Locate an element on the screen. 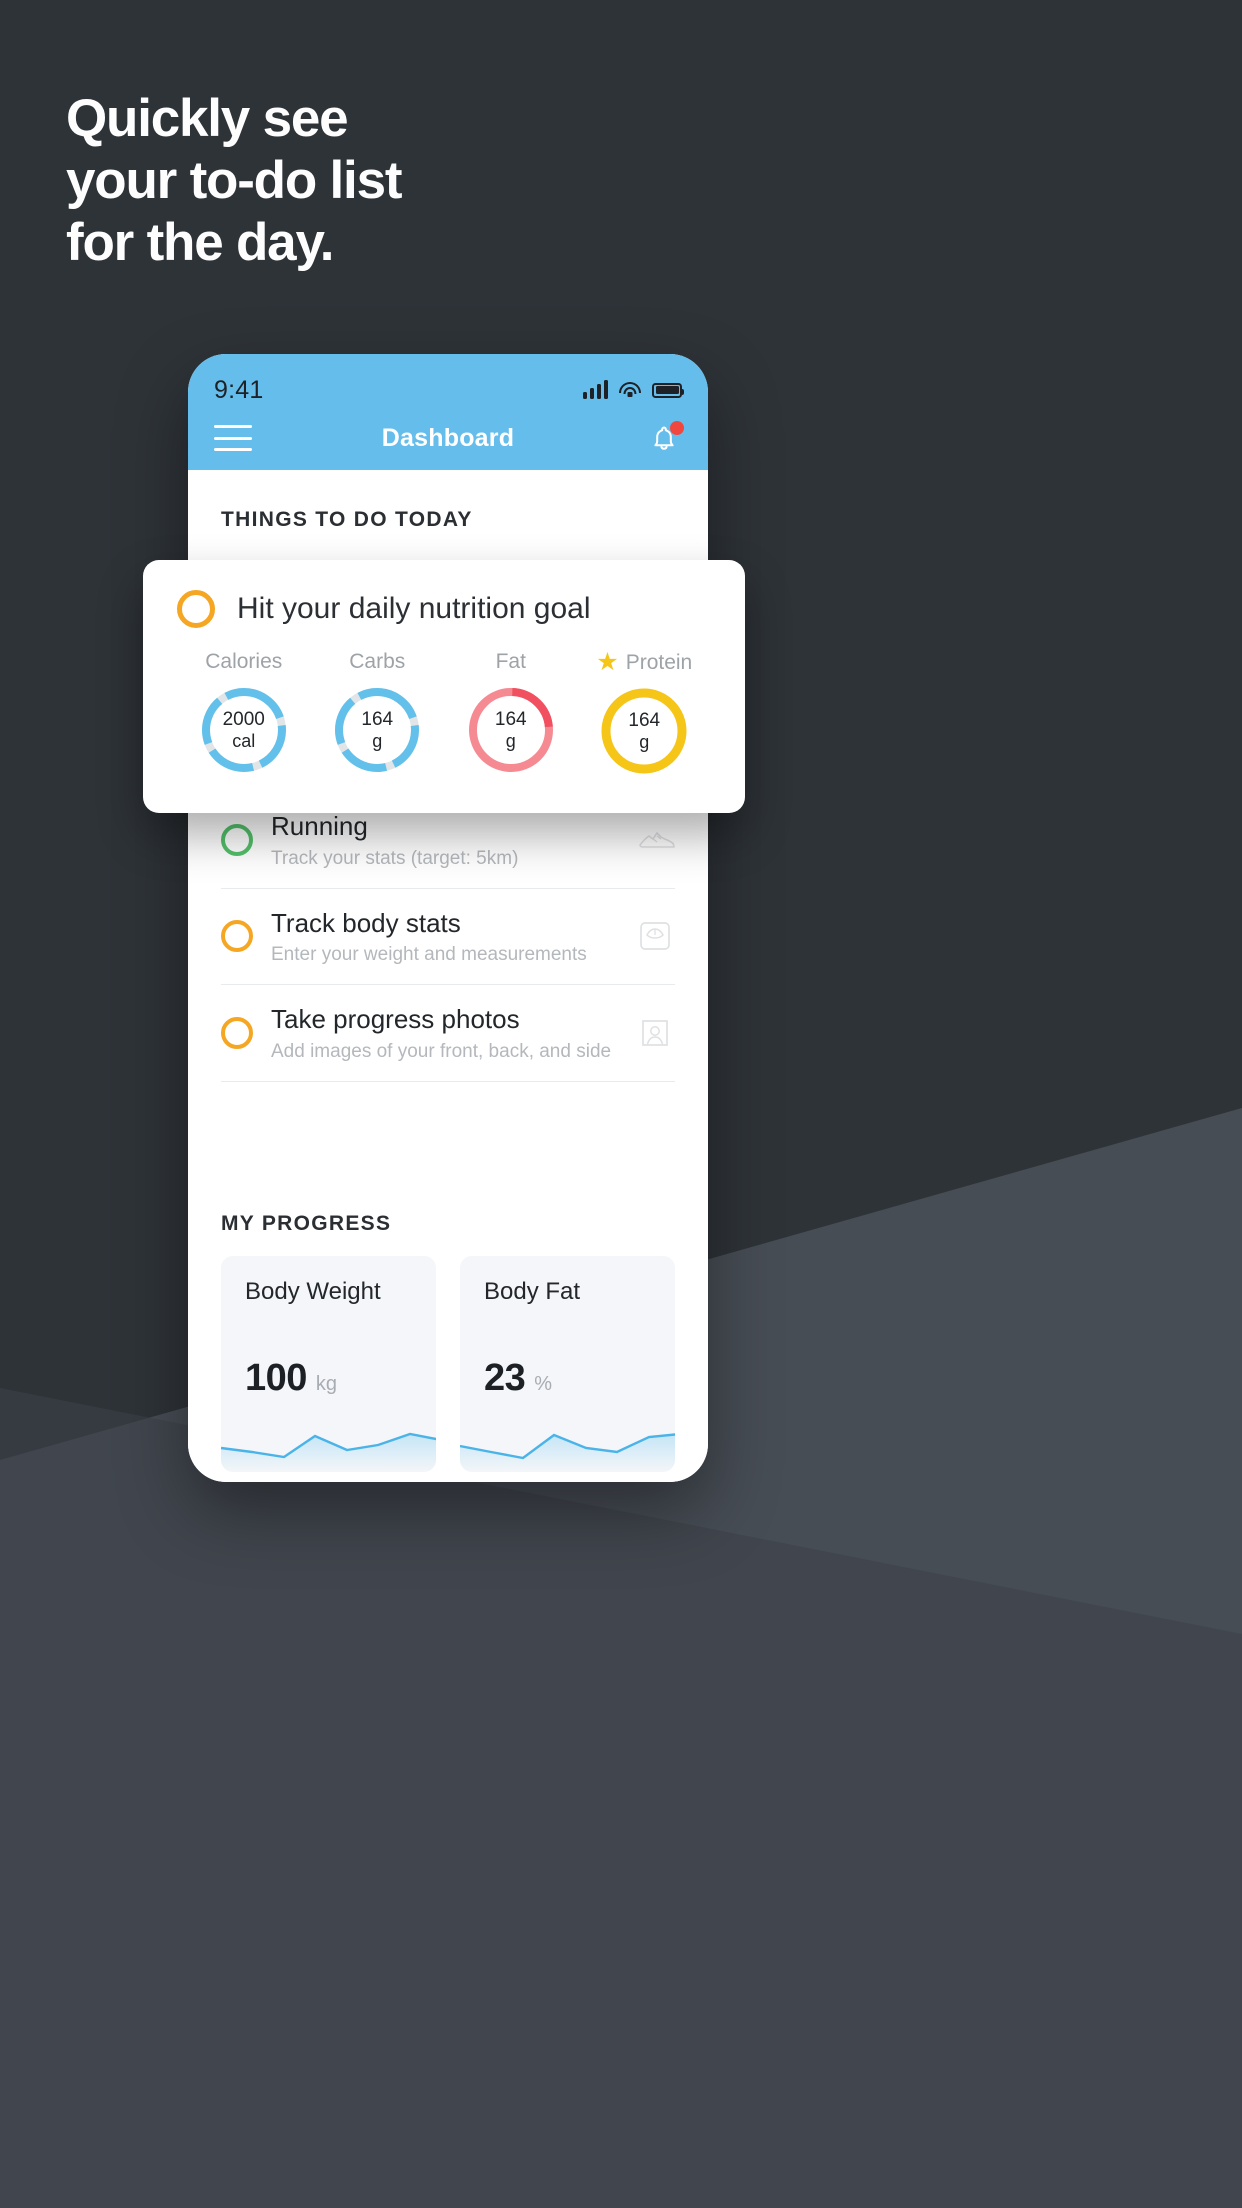  status-icons is located at coordinates (633, 389).